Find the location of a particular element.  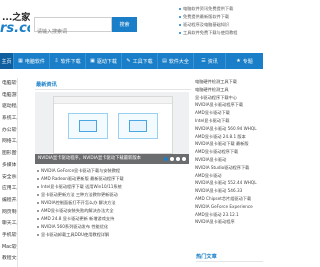

section-divider is located at coordinates (113, 89).